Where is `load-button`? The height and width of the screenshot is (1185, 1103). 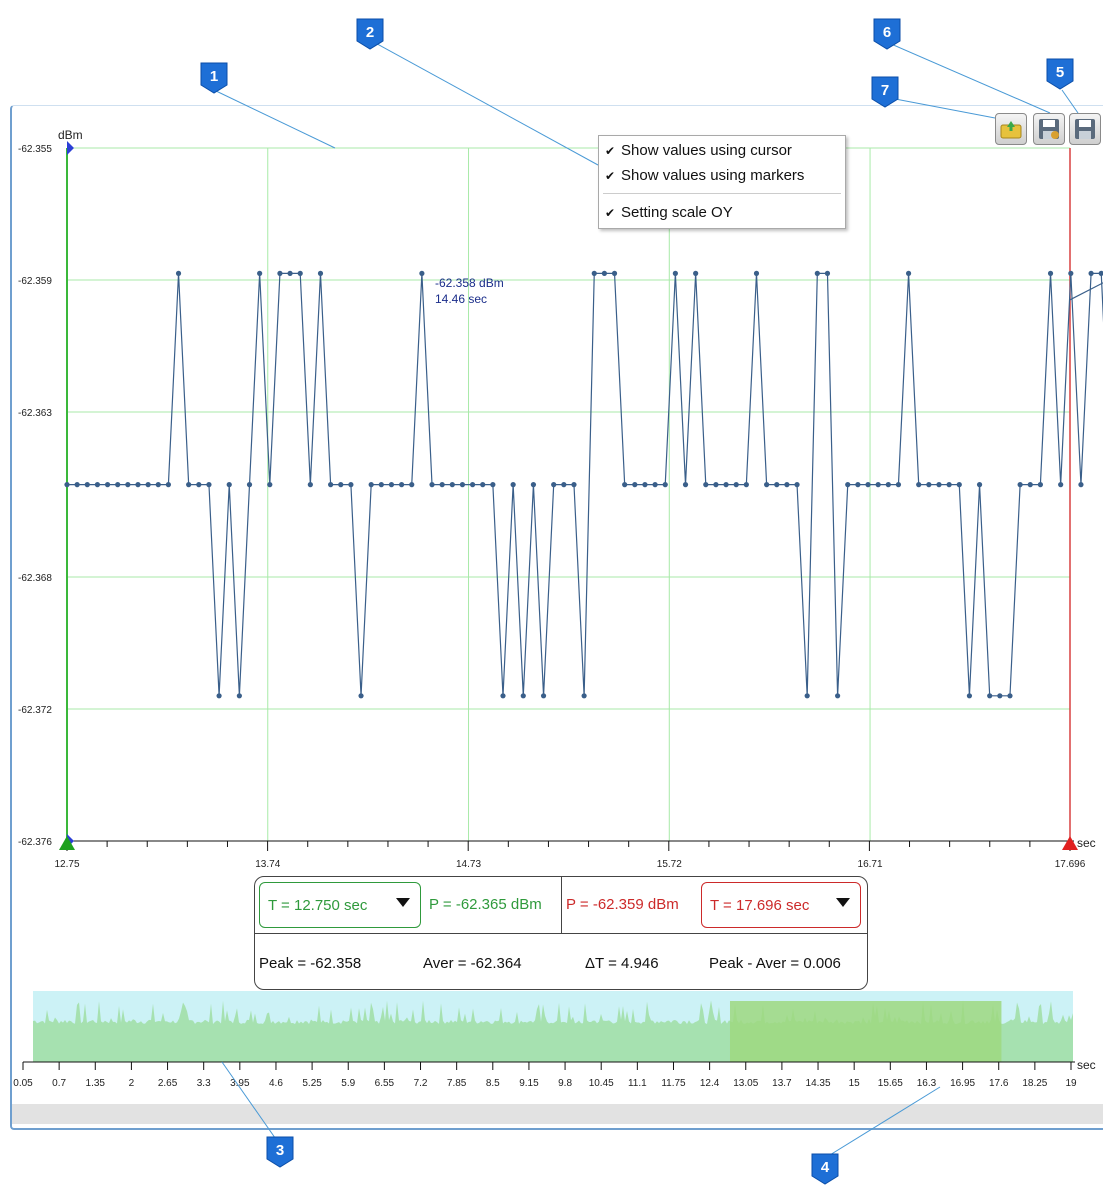
load-button is located at coordinates (1011, 129).